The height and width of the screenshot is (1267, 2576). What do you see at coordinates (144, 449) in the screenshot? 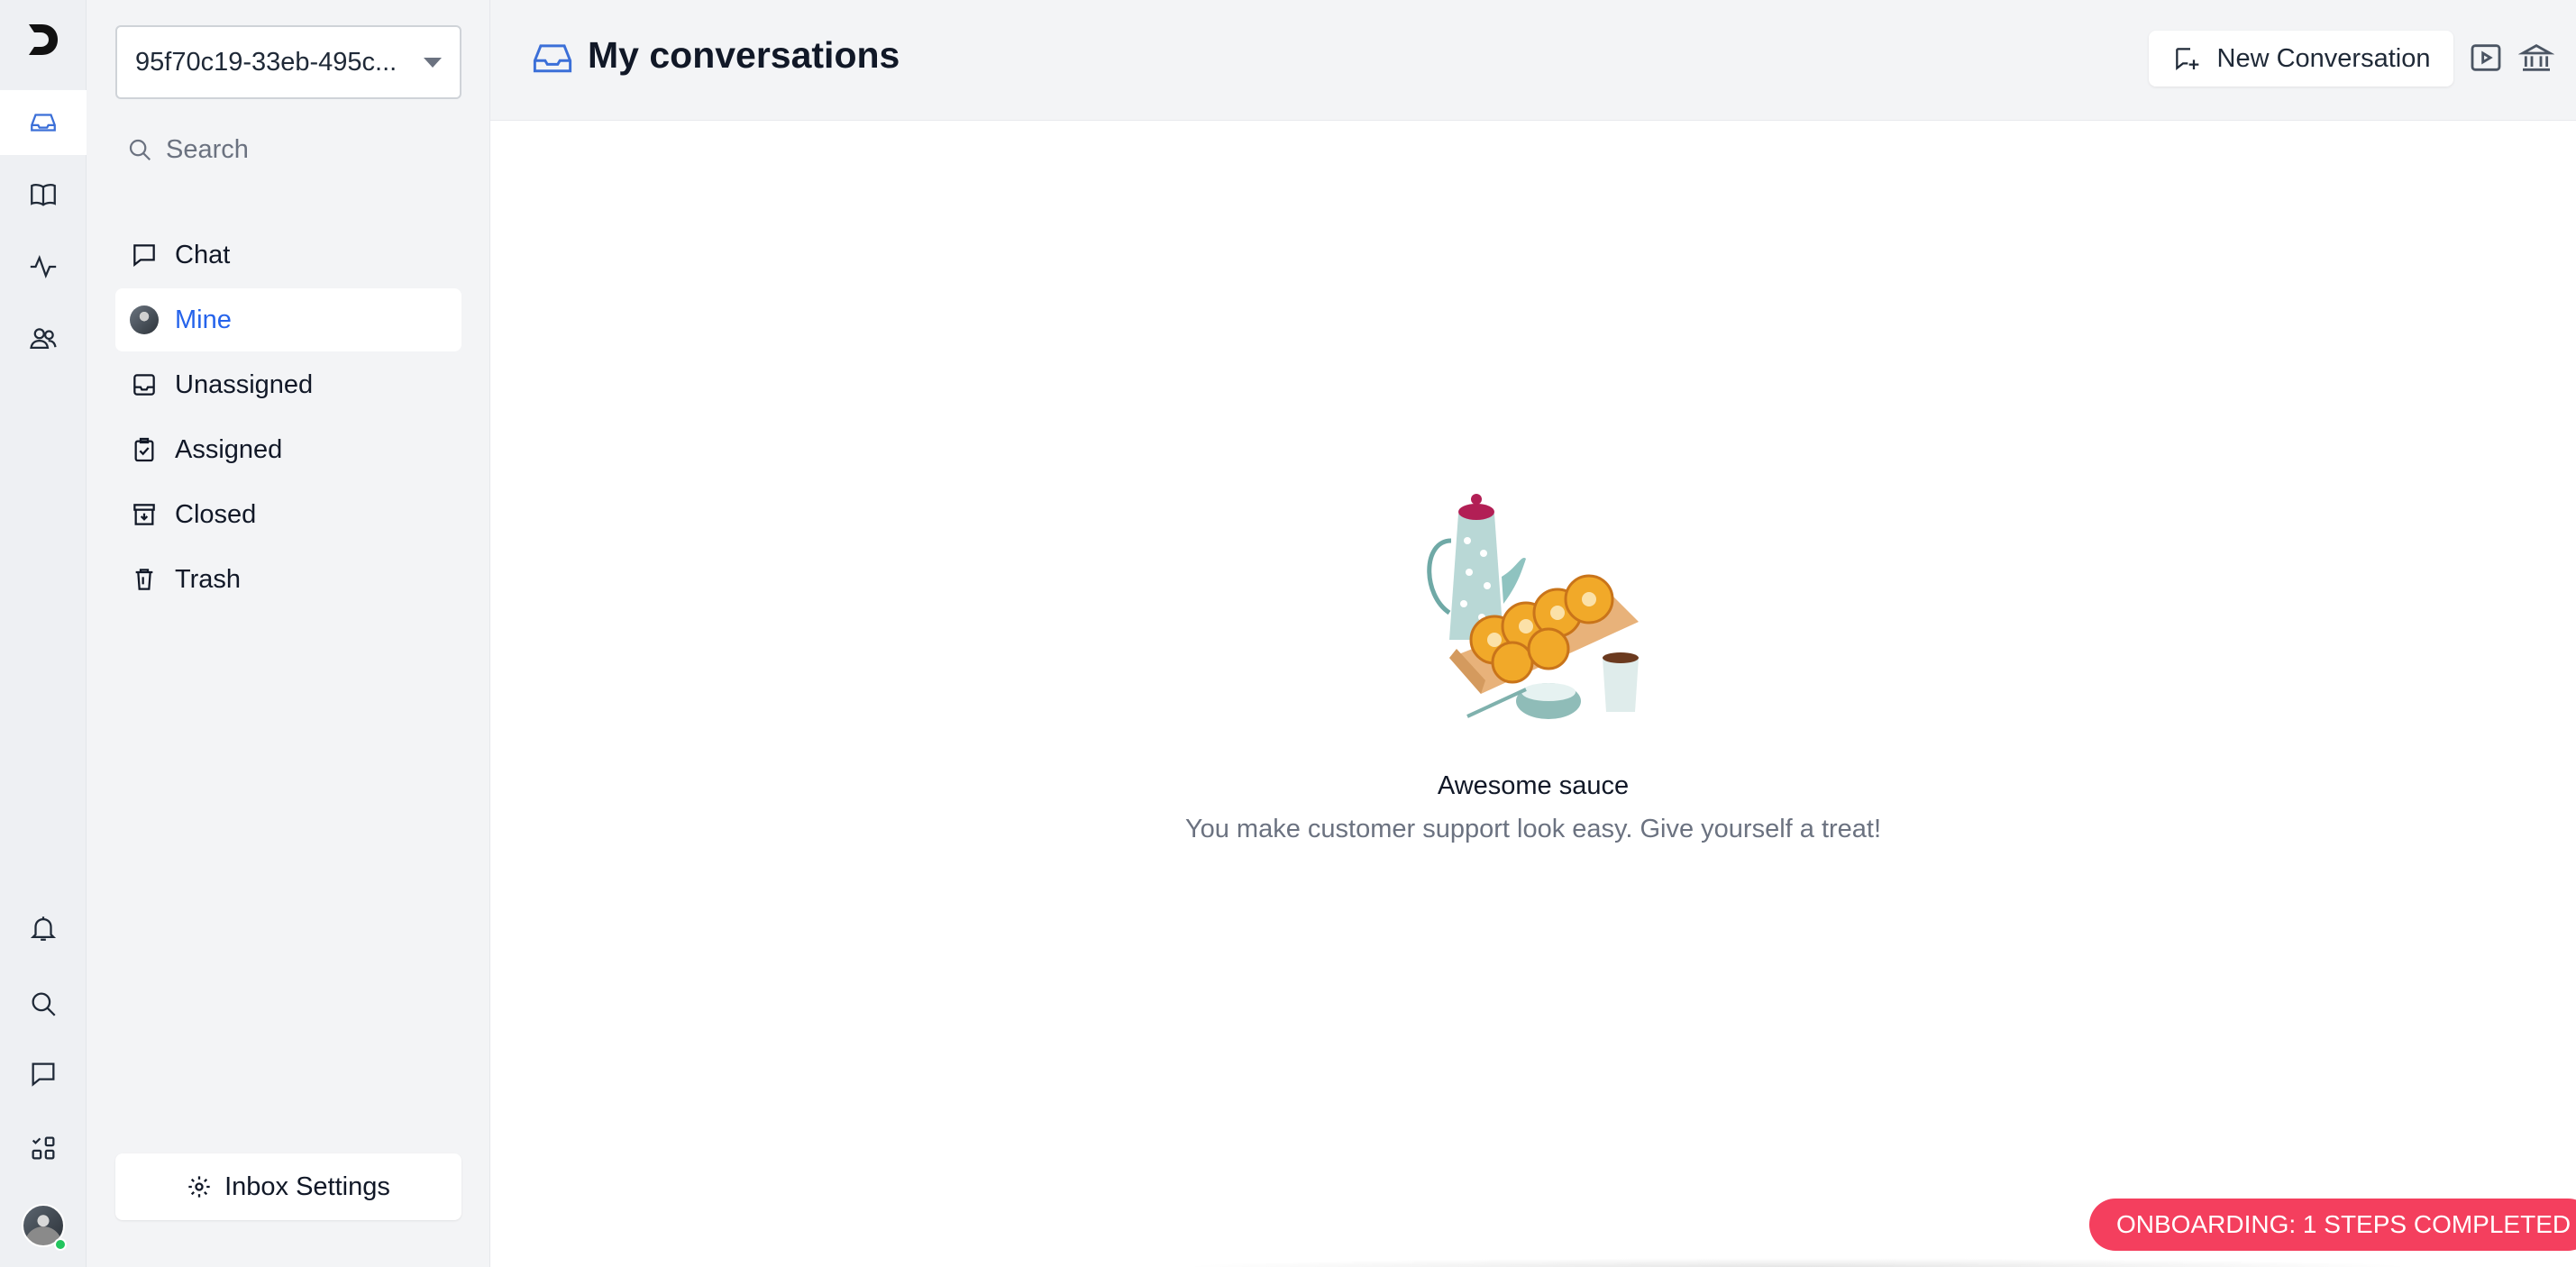
I see `clipboard-check-icon` at bounding box center [144, 449].